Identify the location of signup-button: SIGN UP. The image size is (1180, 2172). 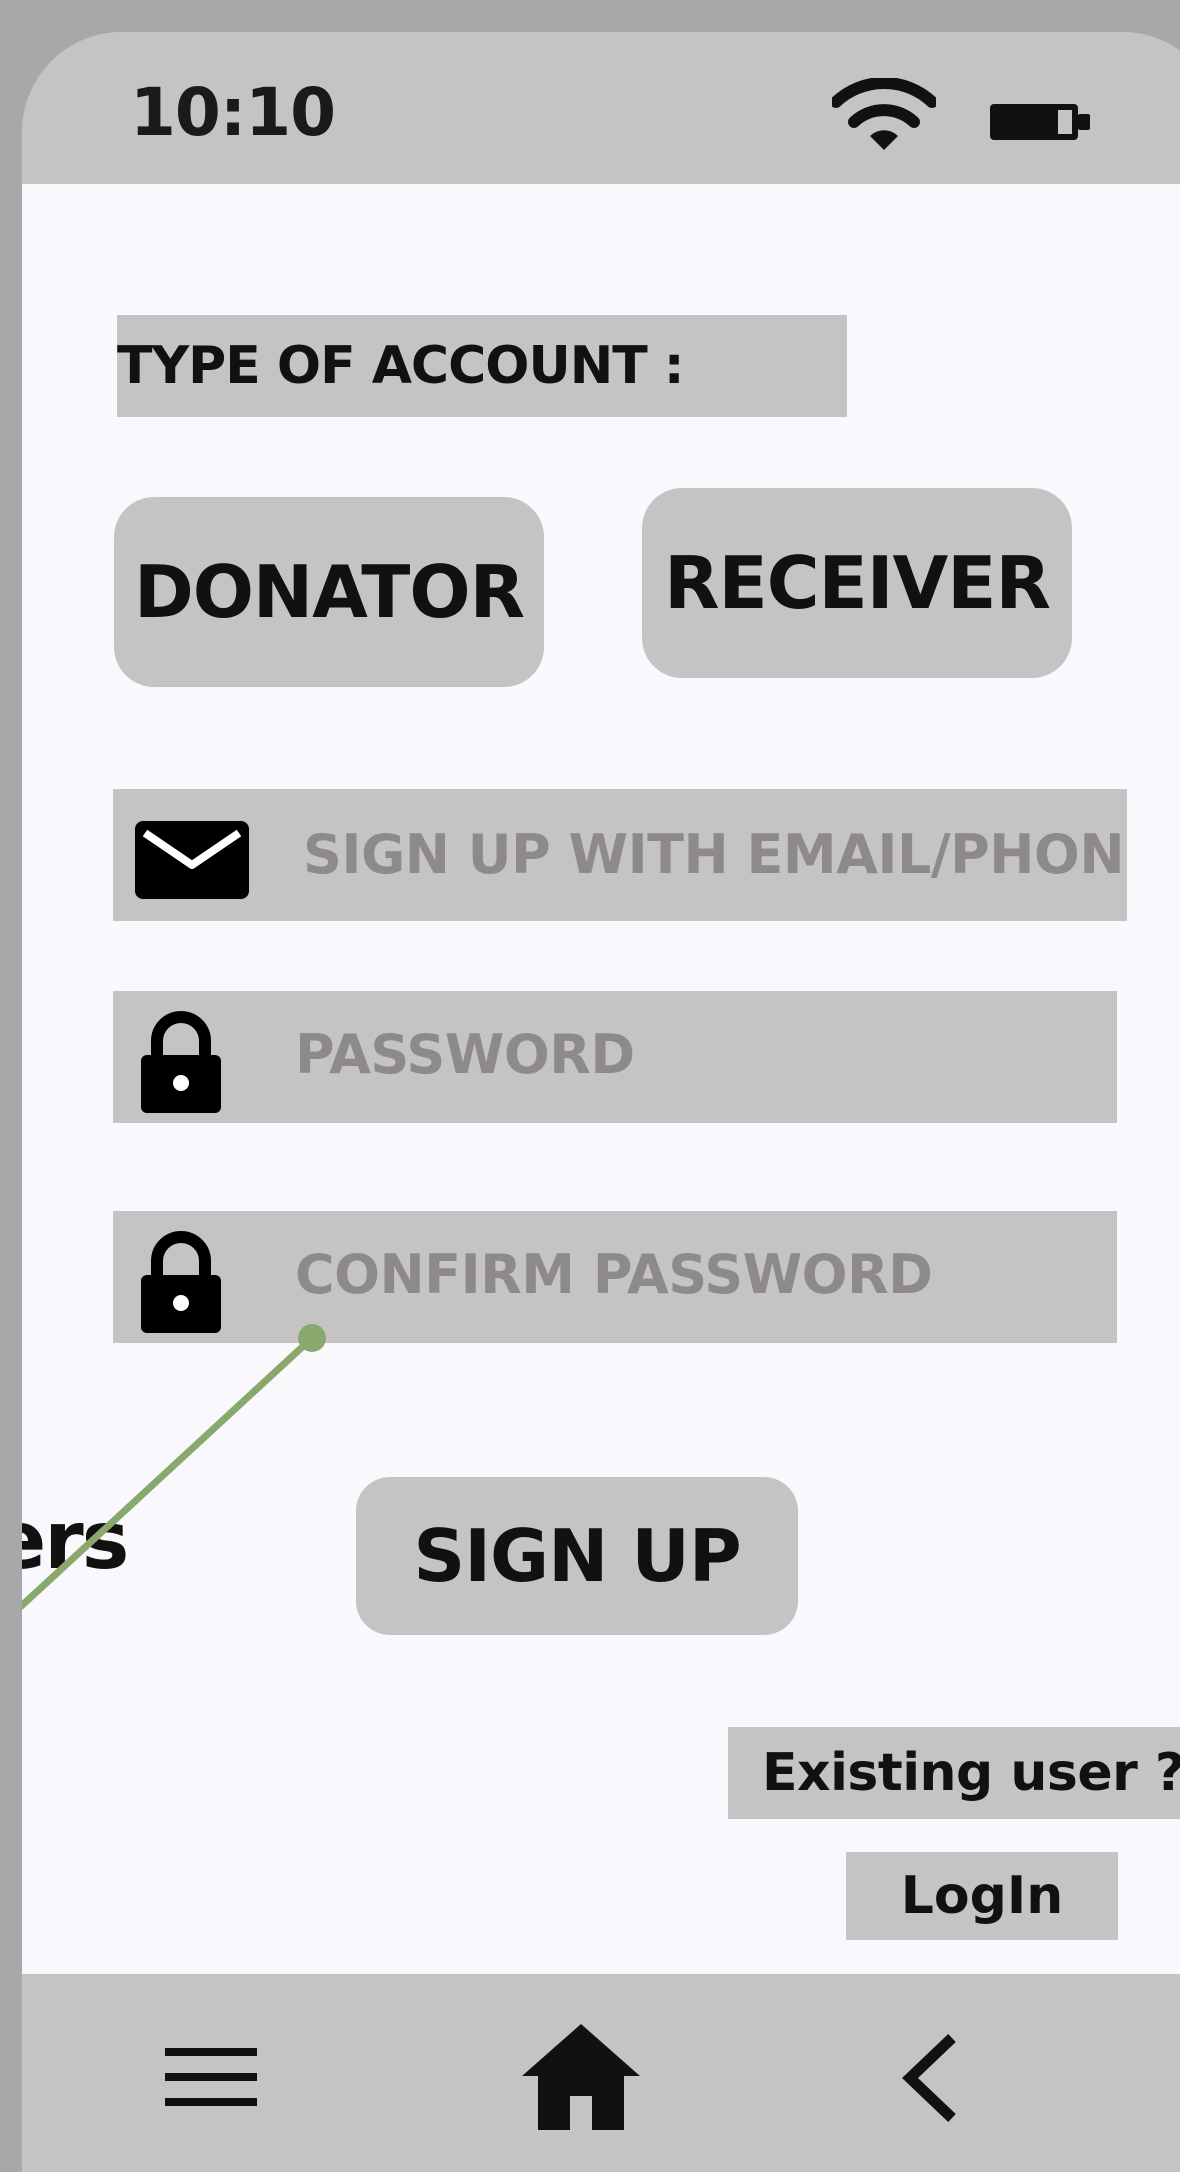
(577, 1556).